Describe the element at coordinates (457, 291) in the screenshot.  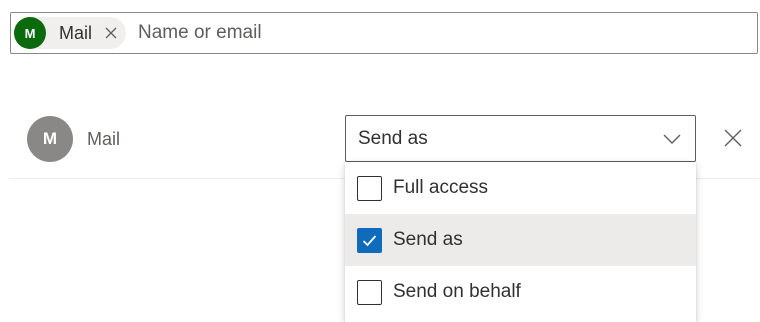
I see `option-label: Send on behalf` at that location.